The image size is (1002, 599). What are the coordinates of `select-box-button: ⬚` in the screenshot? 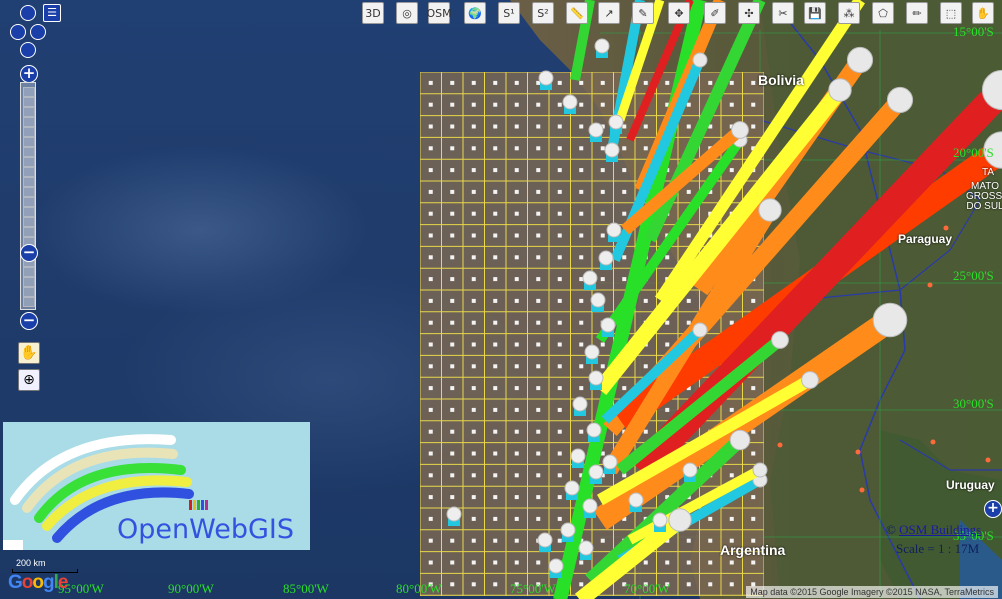 It's located at (951, 13).